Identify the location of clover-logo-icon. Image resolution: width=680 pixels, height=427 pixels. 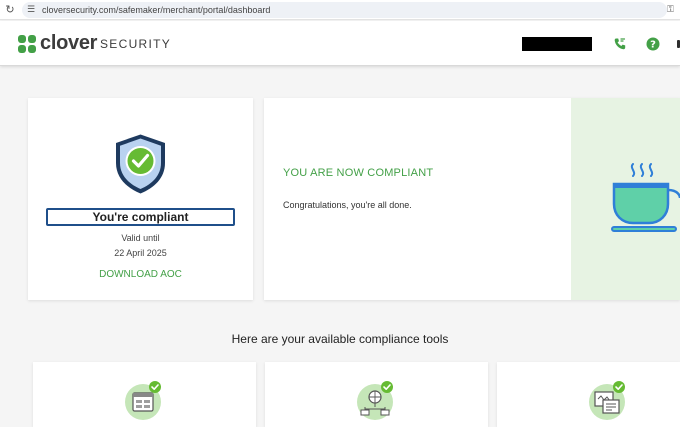
(27, 44).